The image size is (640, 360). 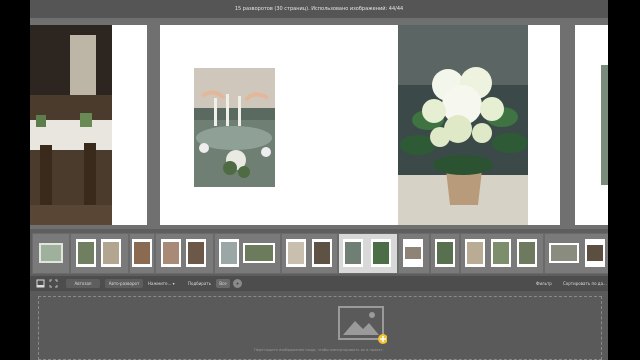 I want to click on grid-view-icon, so click(x=40, y=283).